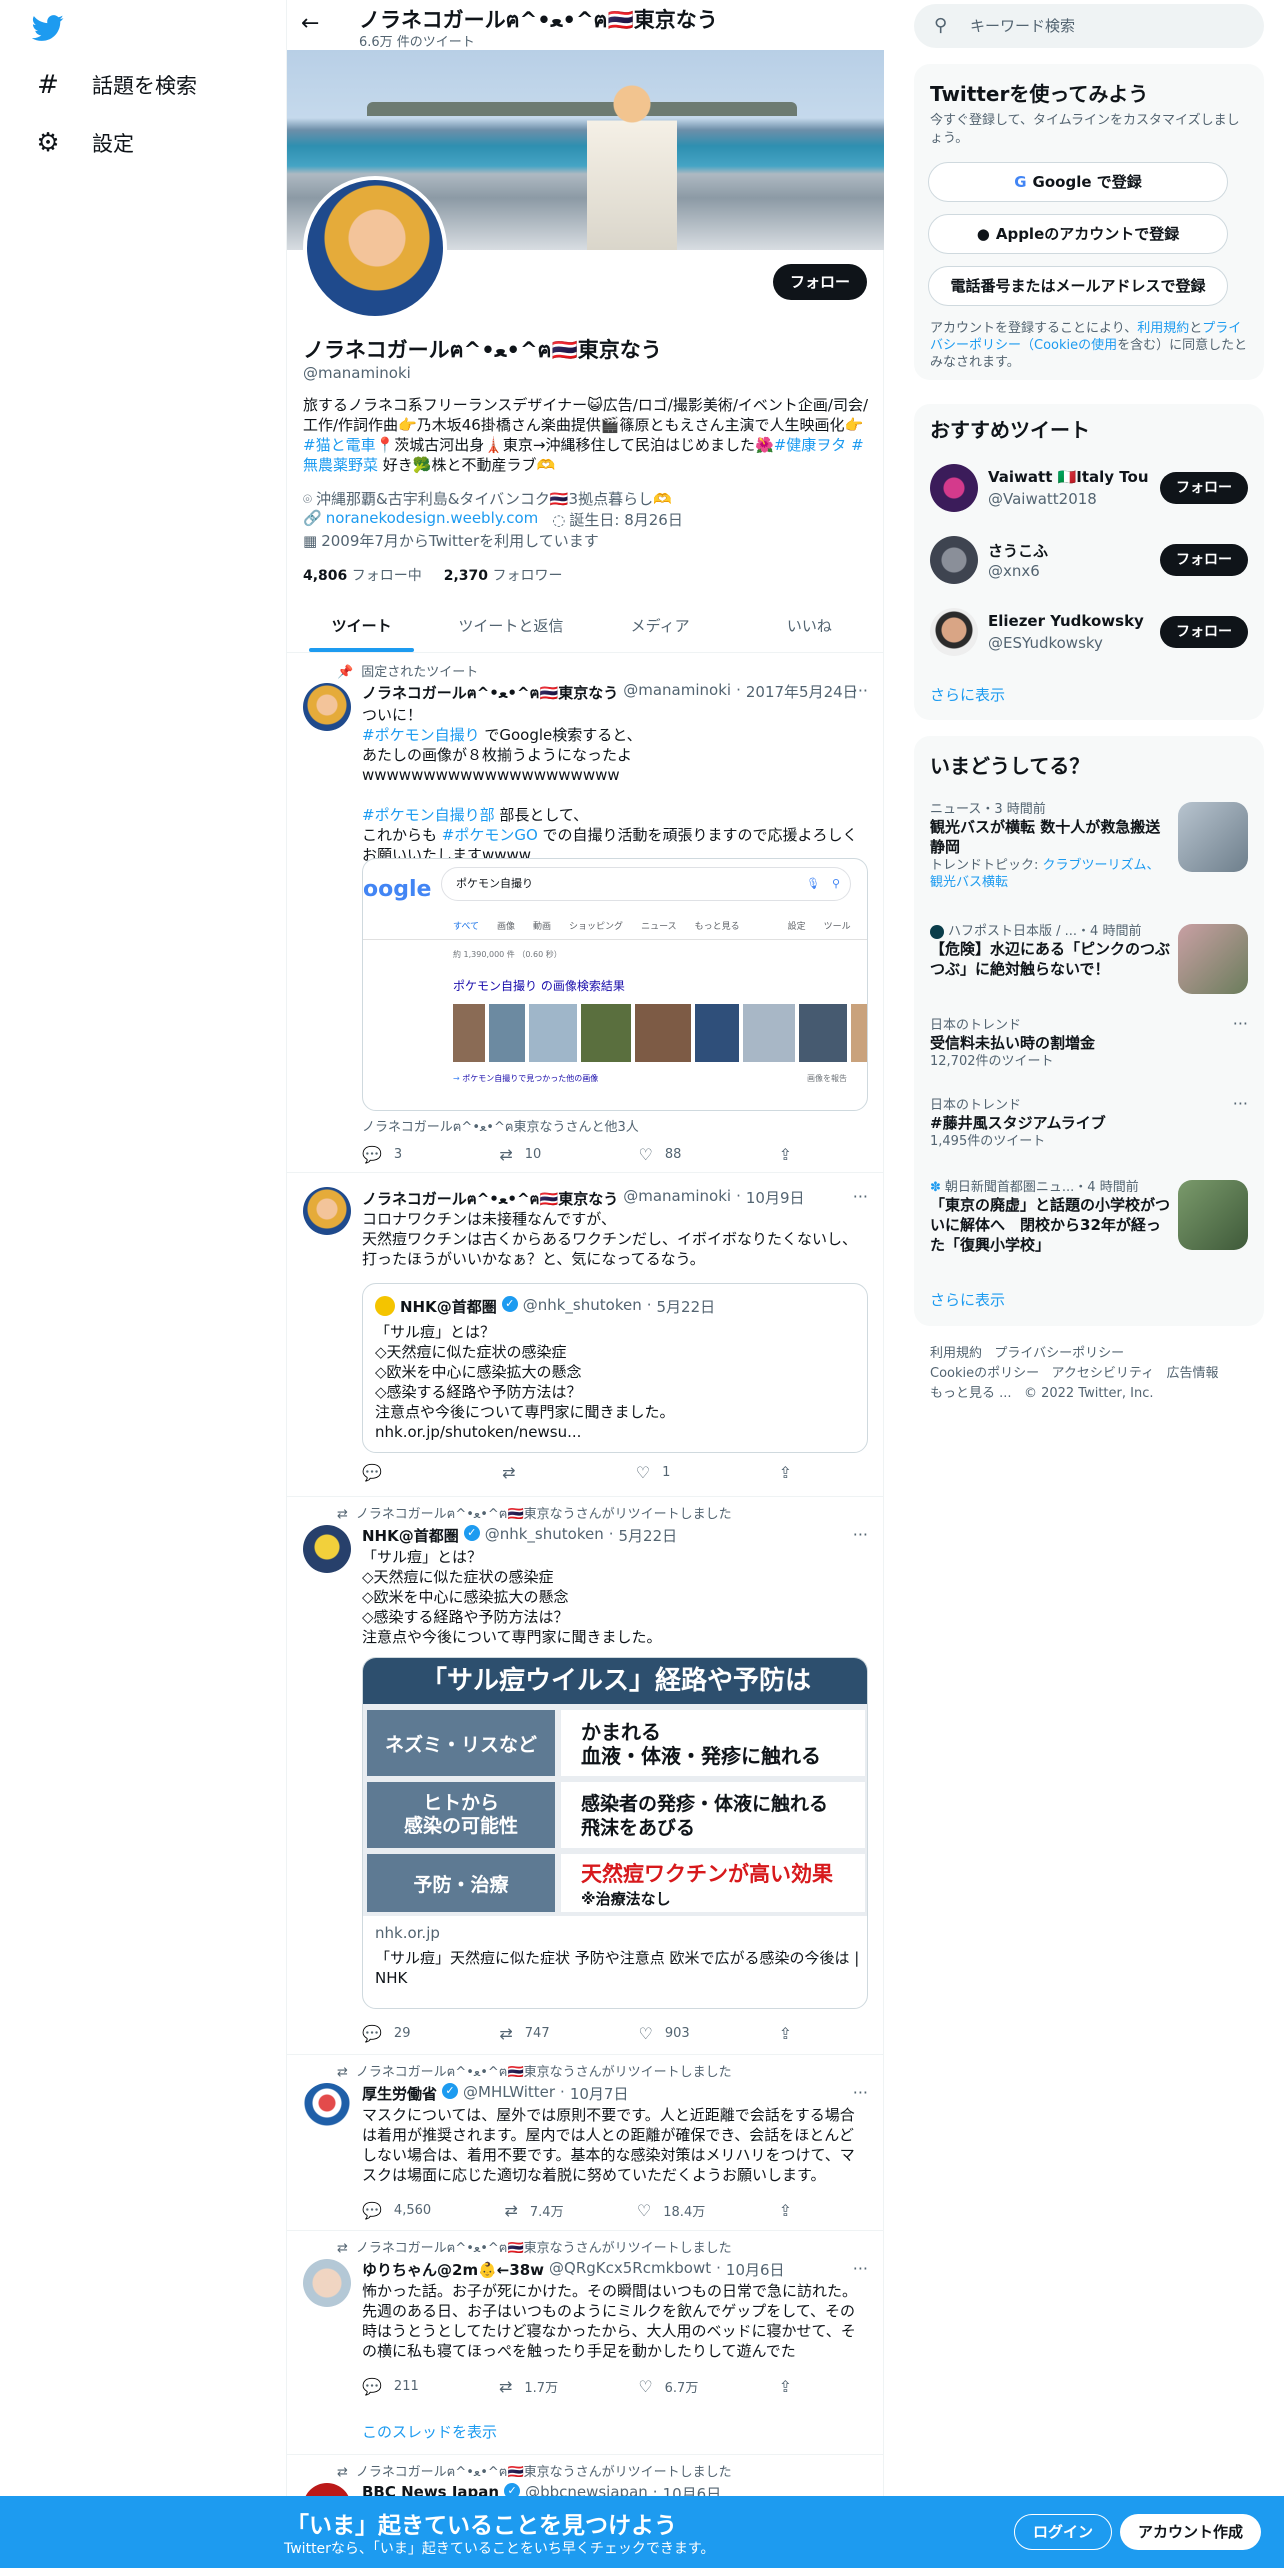 This screenshot has height=2568, width=1284. What do you see at coordinates (339, 445) in the screenshot?
I see `bio-hashtag-link: #猫と電車` at bounding box center [339, 445].